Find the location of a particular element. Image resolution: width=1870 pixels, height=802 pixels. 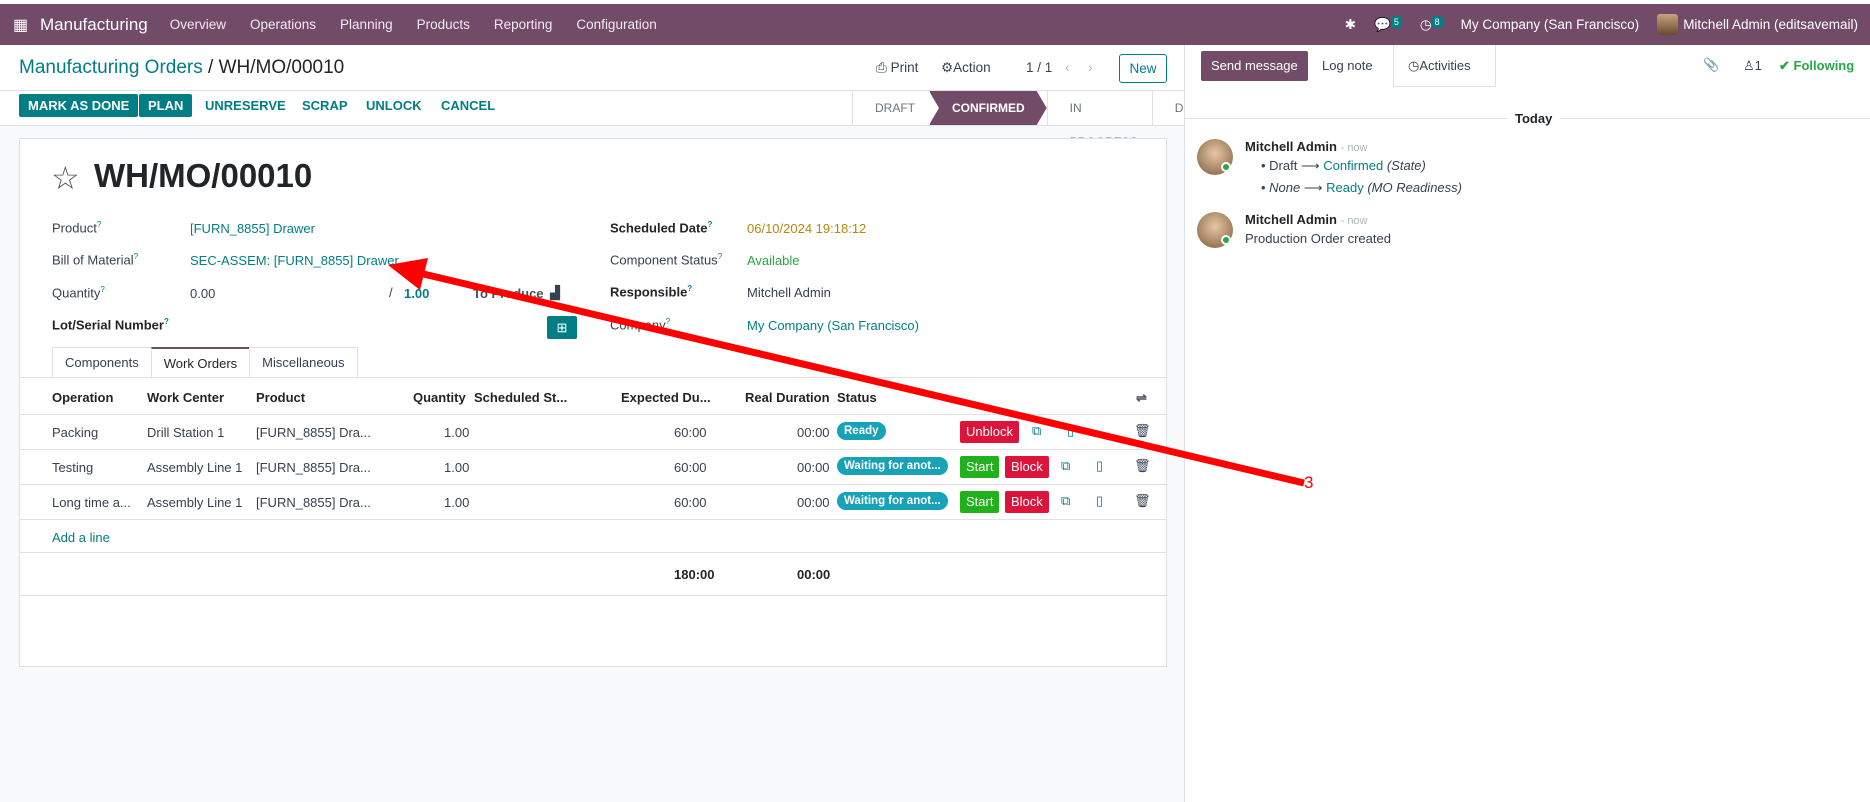

annotation-arrow is located at coordinates (846, 372).